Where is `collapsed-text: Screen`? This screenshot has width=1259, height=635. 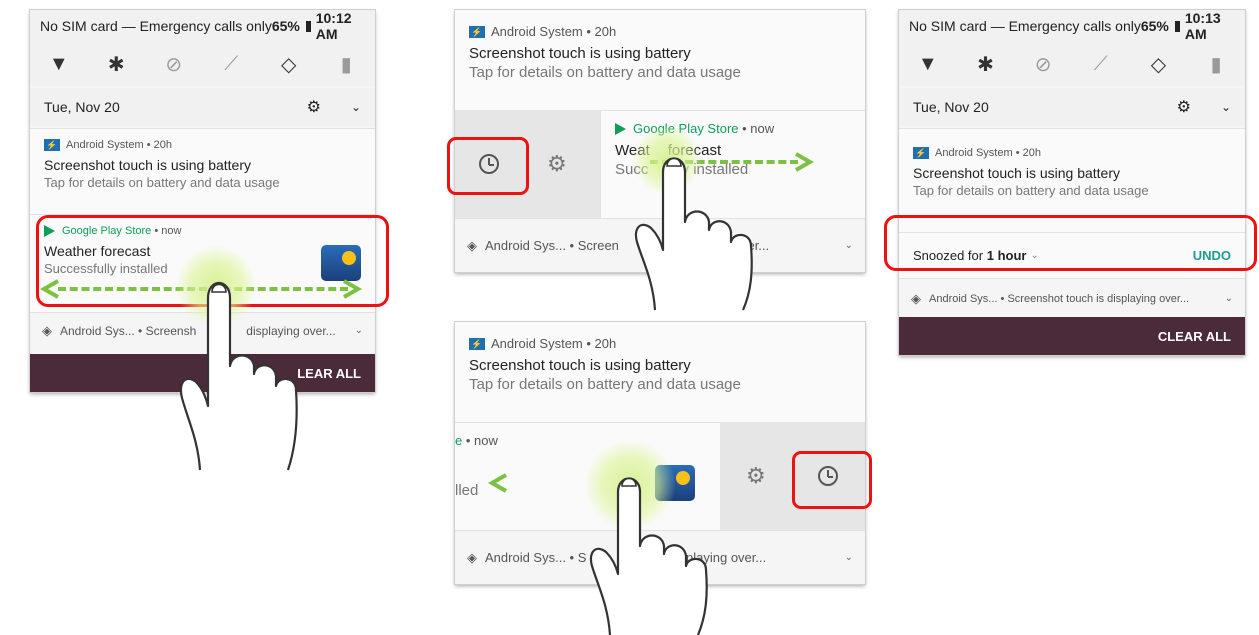
collapsed-text: Screen is located at coordinates (598, 245).